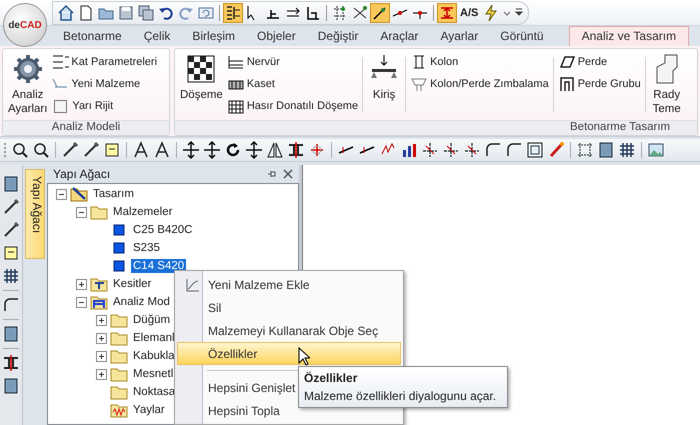  What do you see at coordinates (104, 84) in the screenshot?
I see `ribbon-button: Yeni Malzeme` at bounding box center [104, 84].